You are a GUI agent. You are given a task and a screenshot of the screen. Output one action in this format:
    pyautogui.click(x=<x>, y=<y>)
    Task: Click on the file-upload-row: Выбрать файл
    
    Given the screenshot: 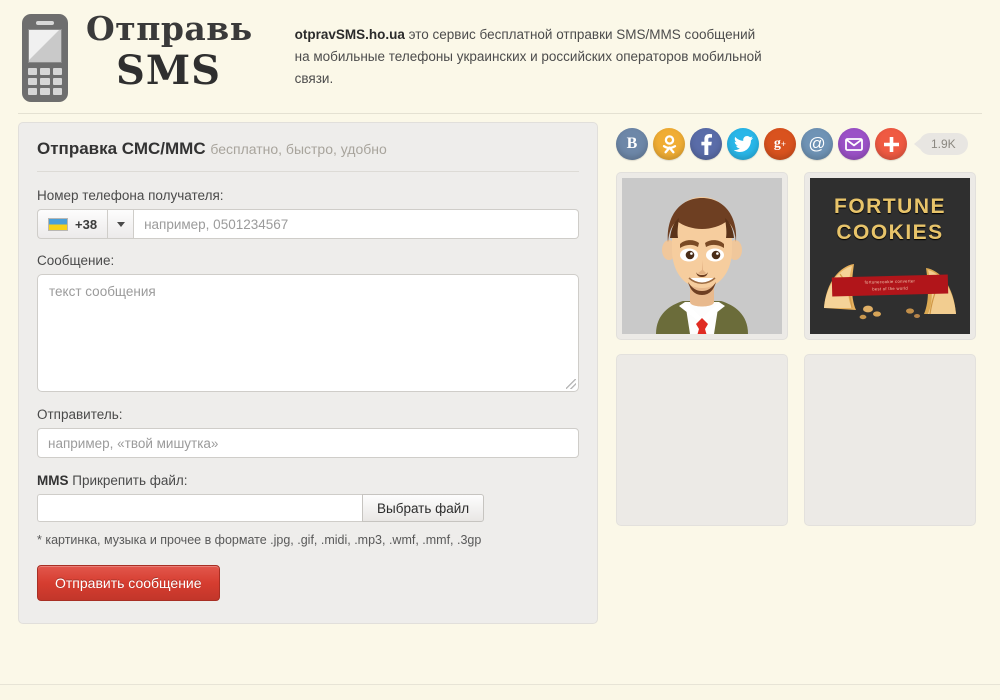 What is the action you would take?
    pyautogui.click(x=308, y=508)
    